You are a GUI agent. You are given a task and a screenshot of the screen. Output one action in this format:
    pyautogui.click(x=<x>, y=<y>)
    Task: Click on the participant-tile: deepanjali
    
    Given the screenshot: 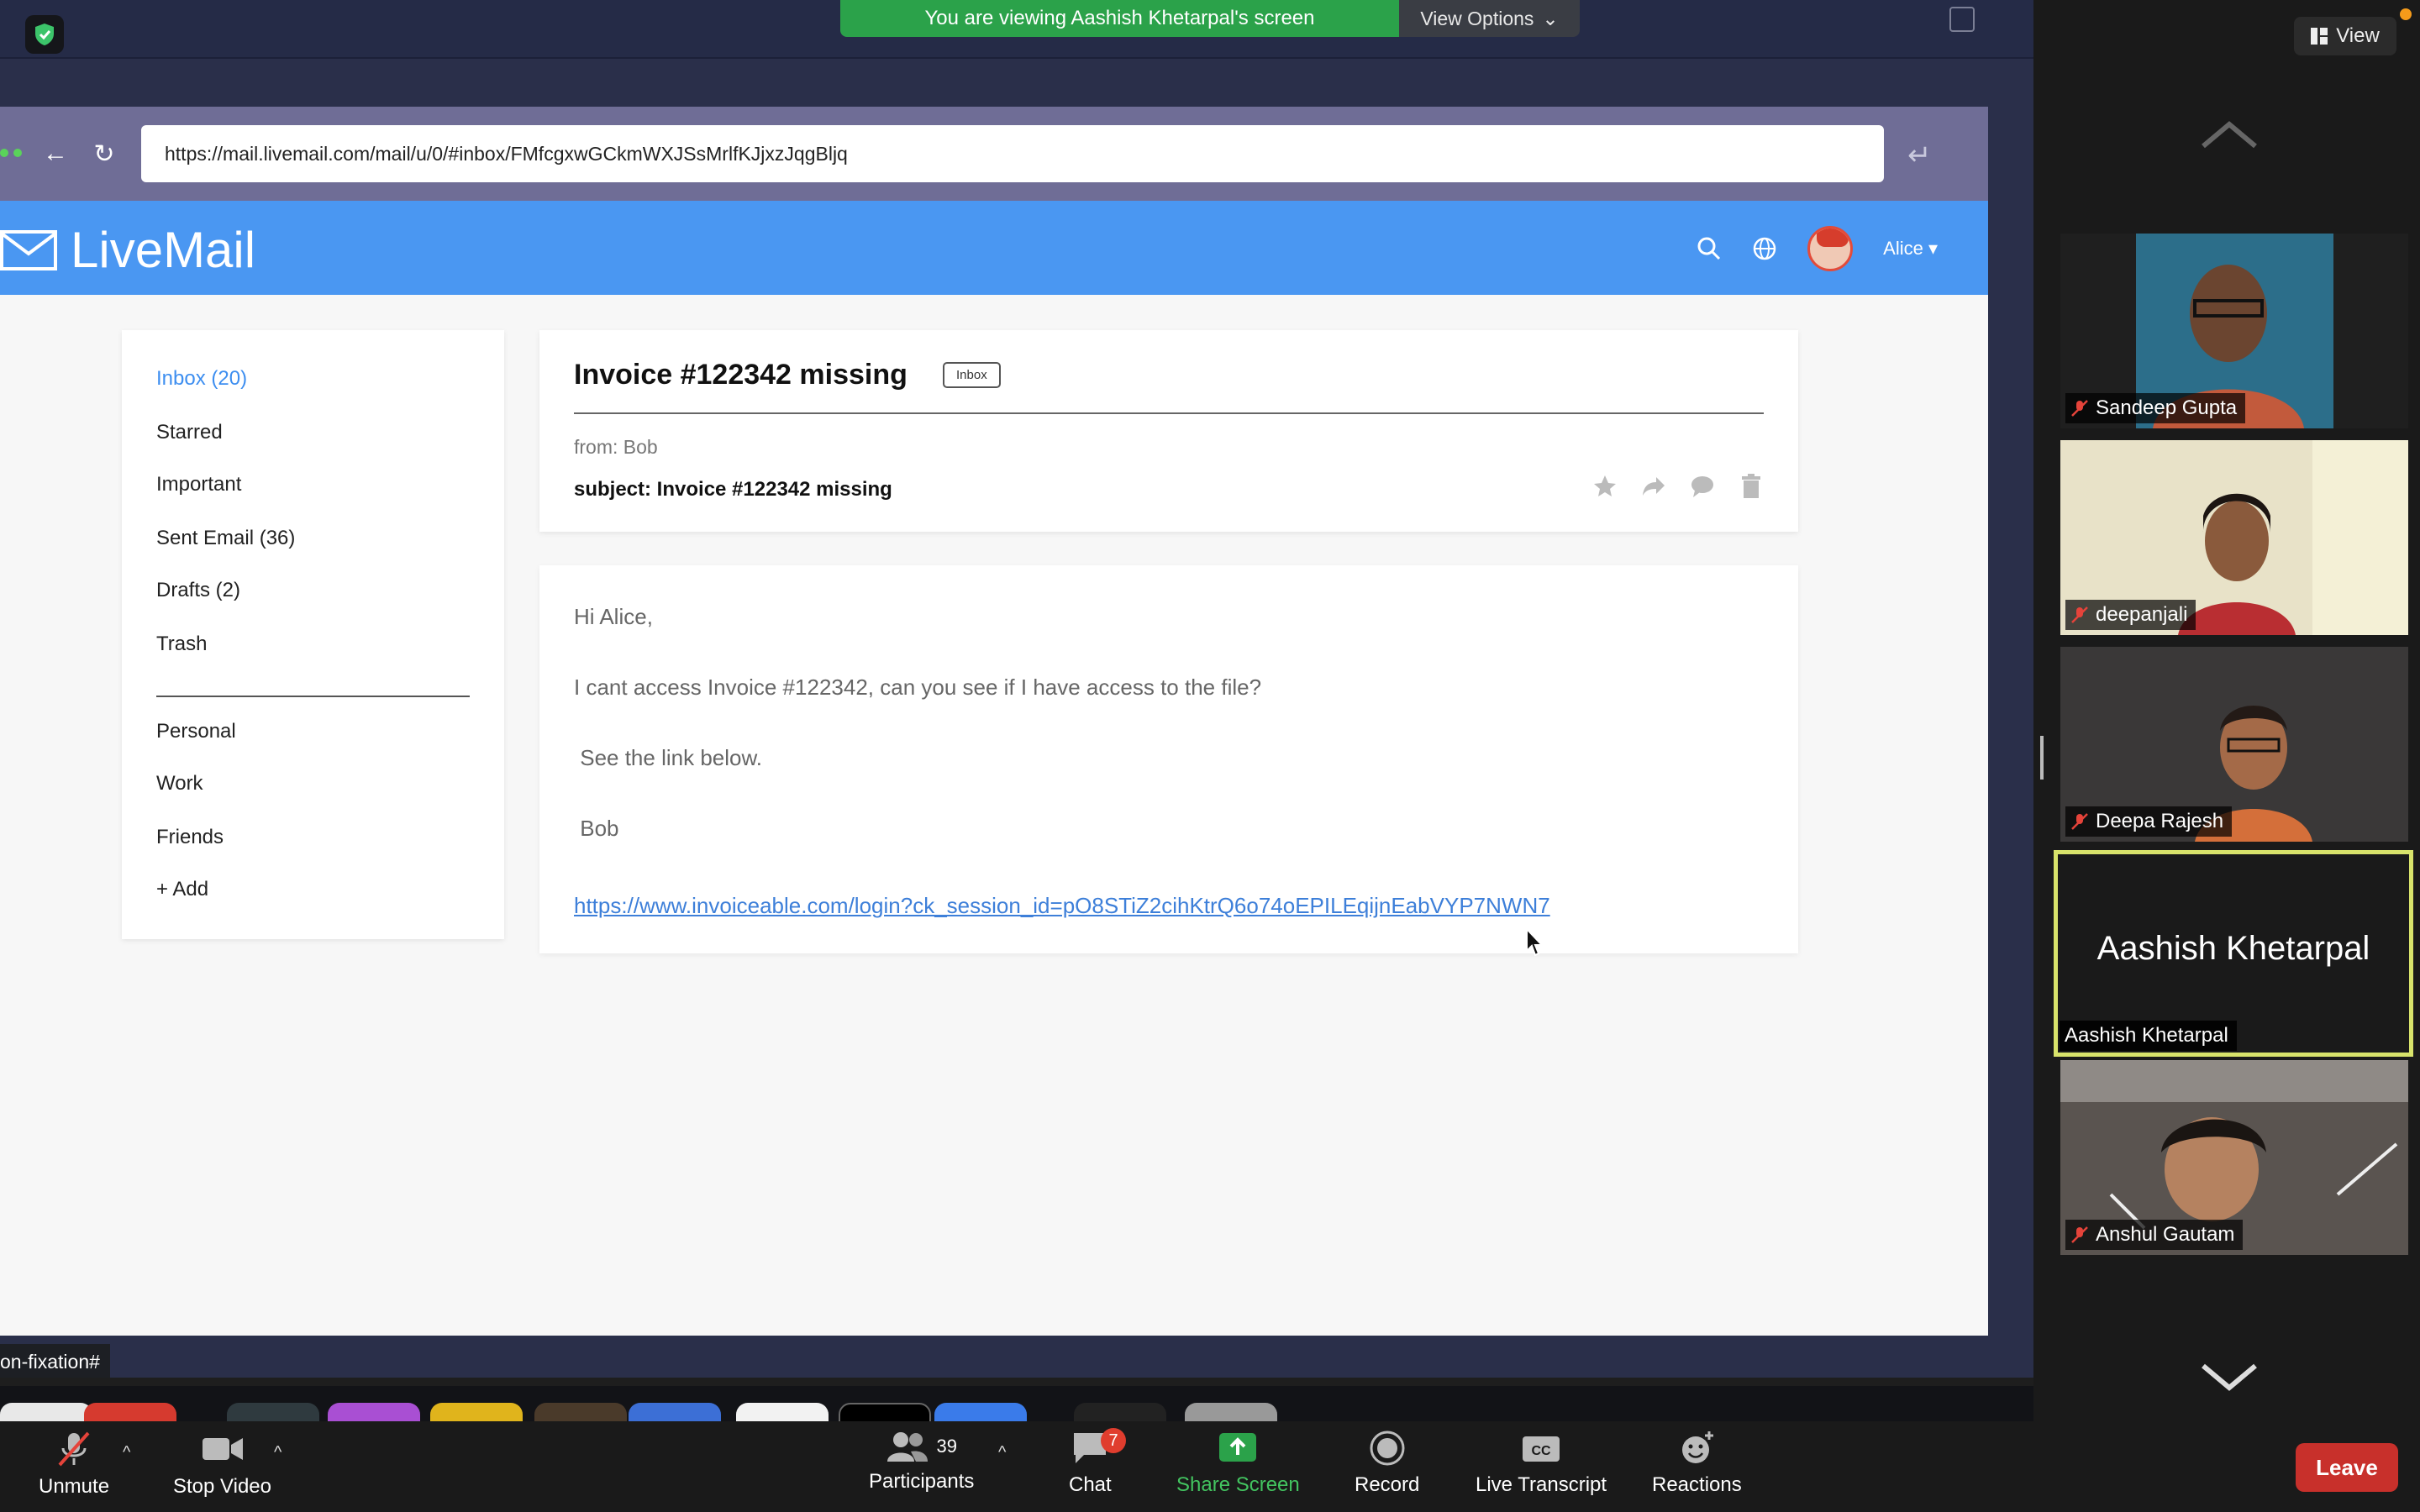 What is the action you would take?
    pyautogui.click(x=2234, y=537)
    